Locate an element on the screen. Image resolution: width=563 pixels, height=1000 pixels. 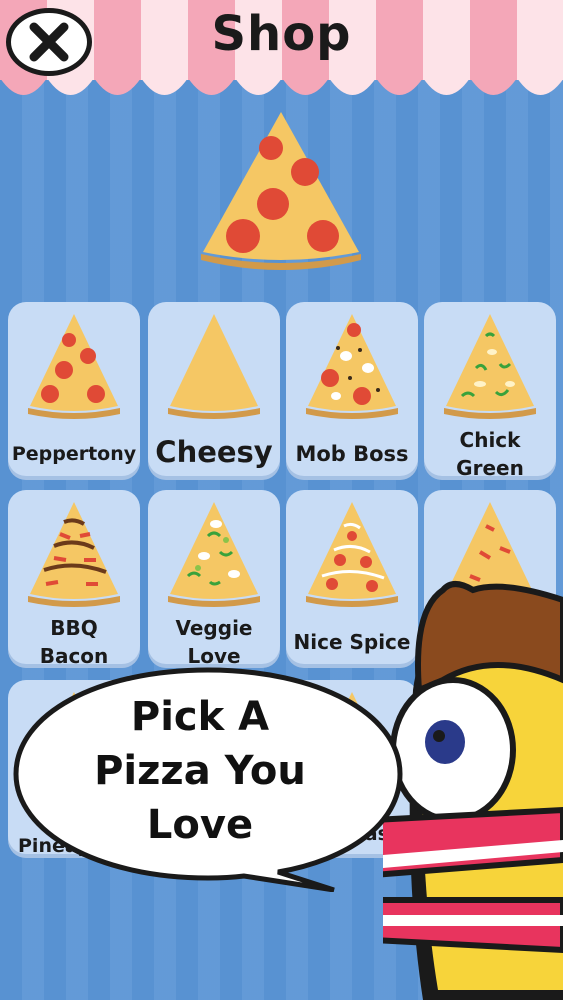
pizza-card-mob-boss: Mob Boss is located at coordinates (352, 391).